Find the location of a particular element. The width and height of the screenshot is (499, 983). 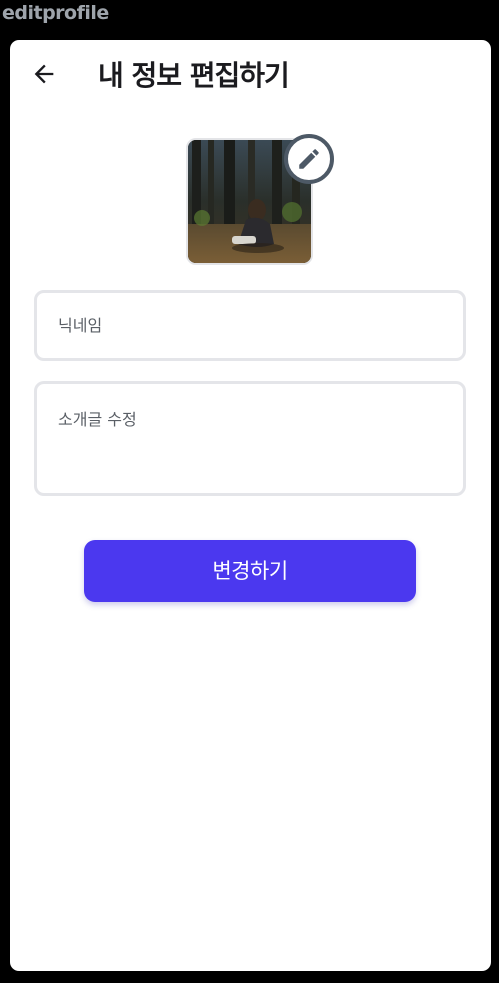

pencil-icon is located at coordinates (309, 159).